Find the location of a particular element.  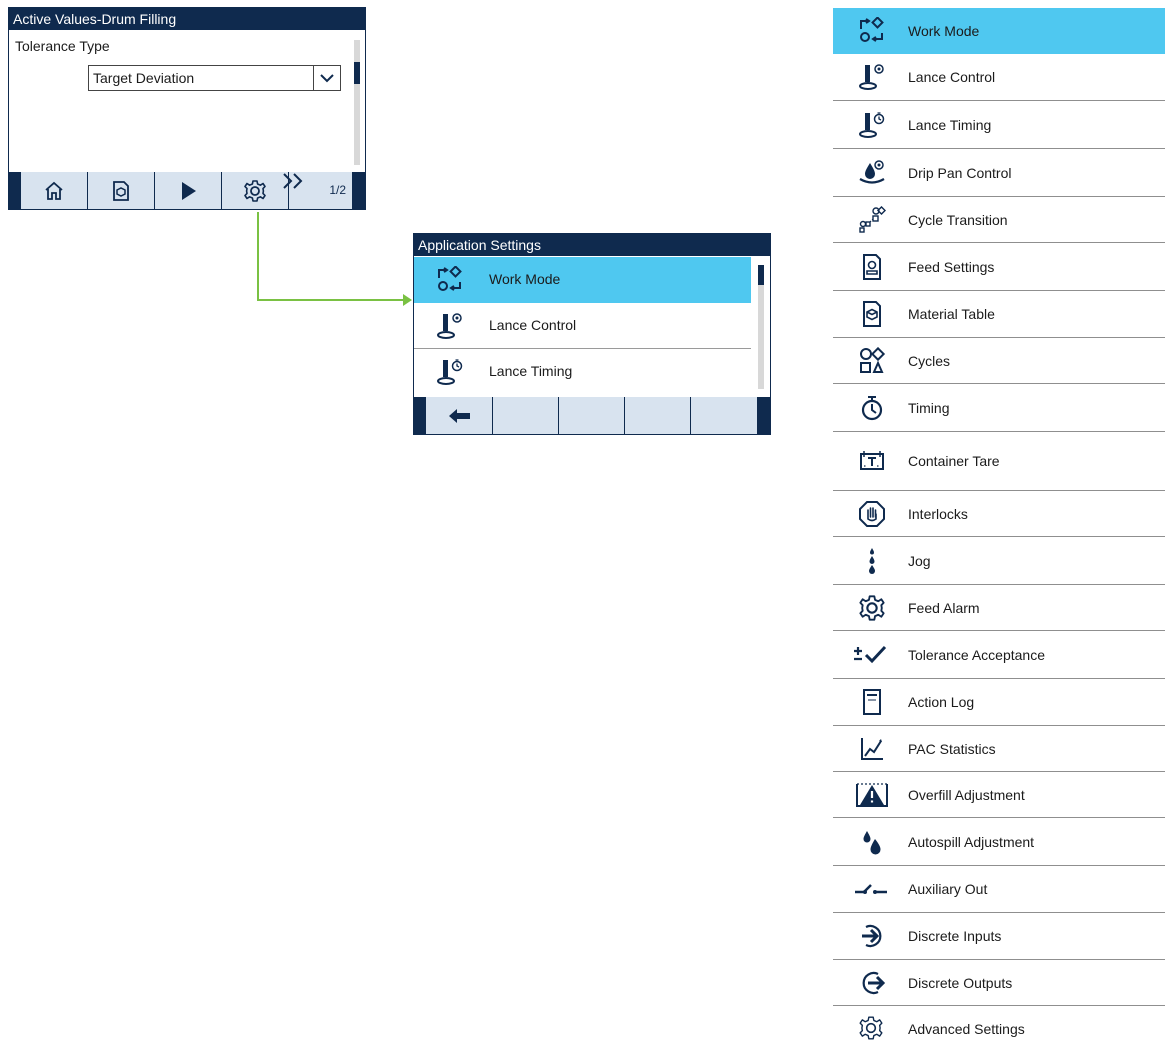

list-item-label: Work Mode is located at coordinates (525, 279).